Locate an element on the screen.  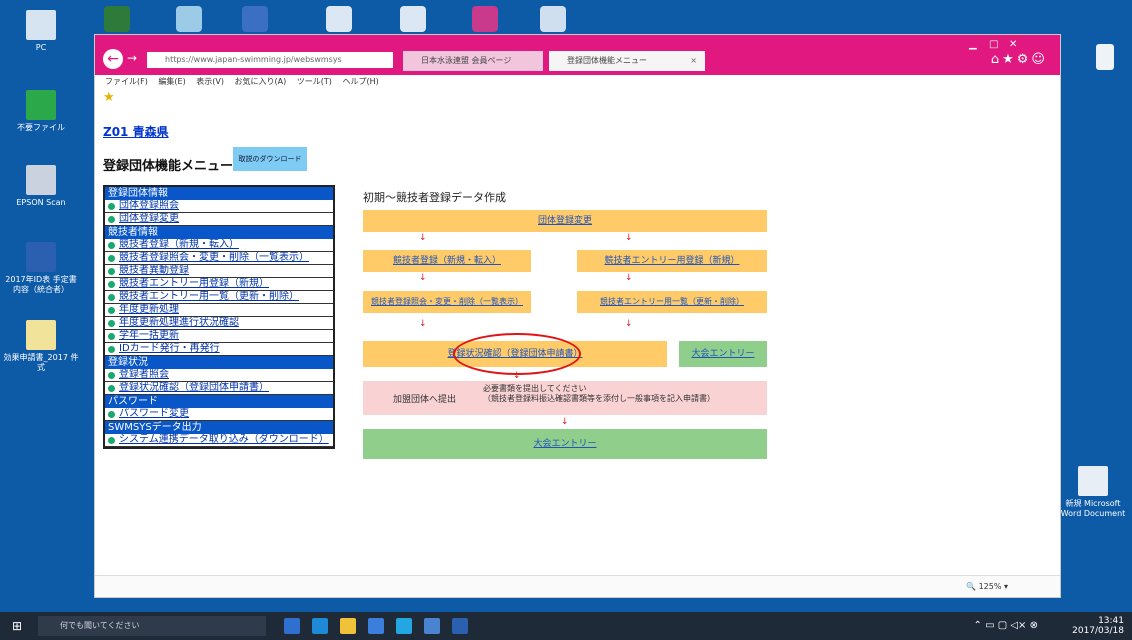
scanner-icon is located at coordinates (41, 180).